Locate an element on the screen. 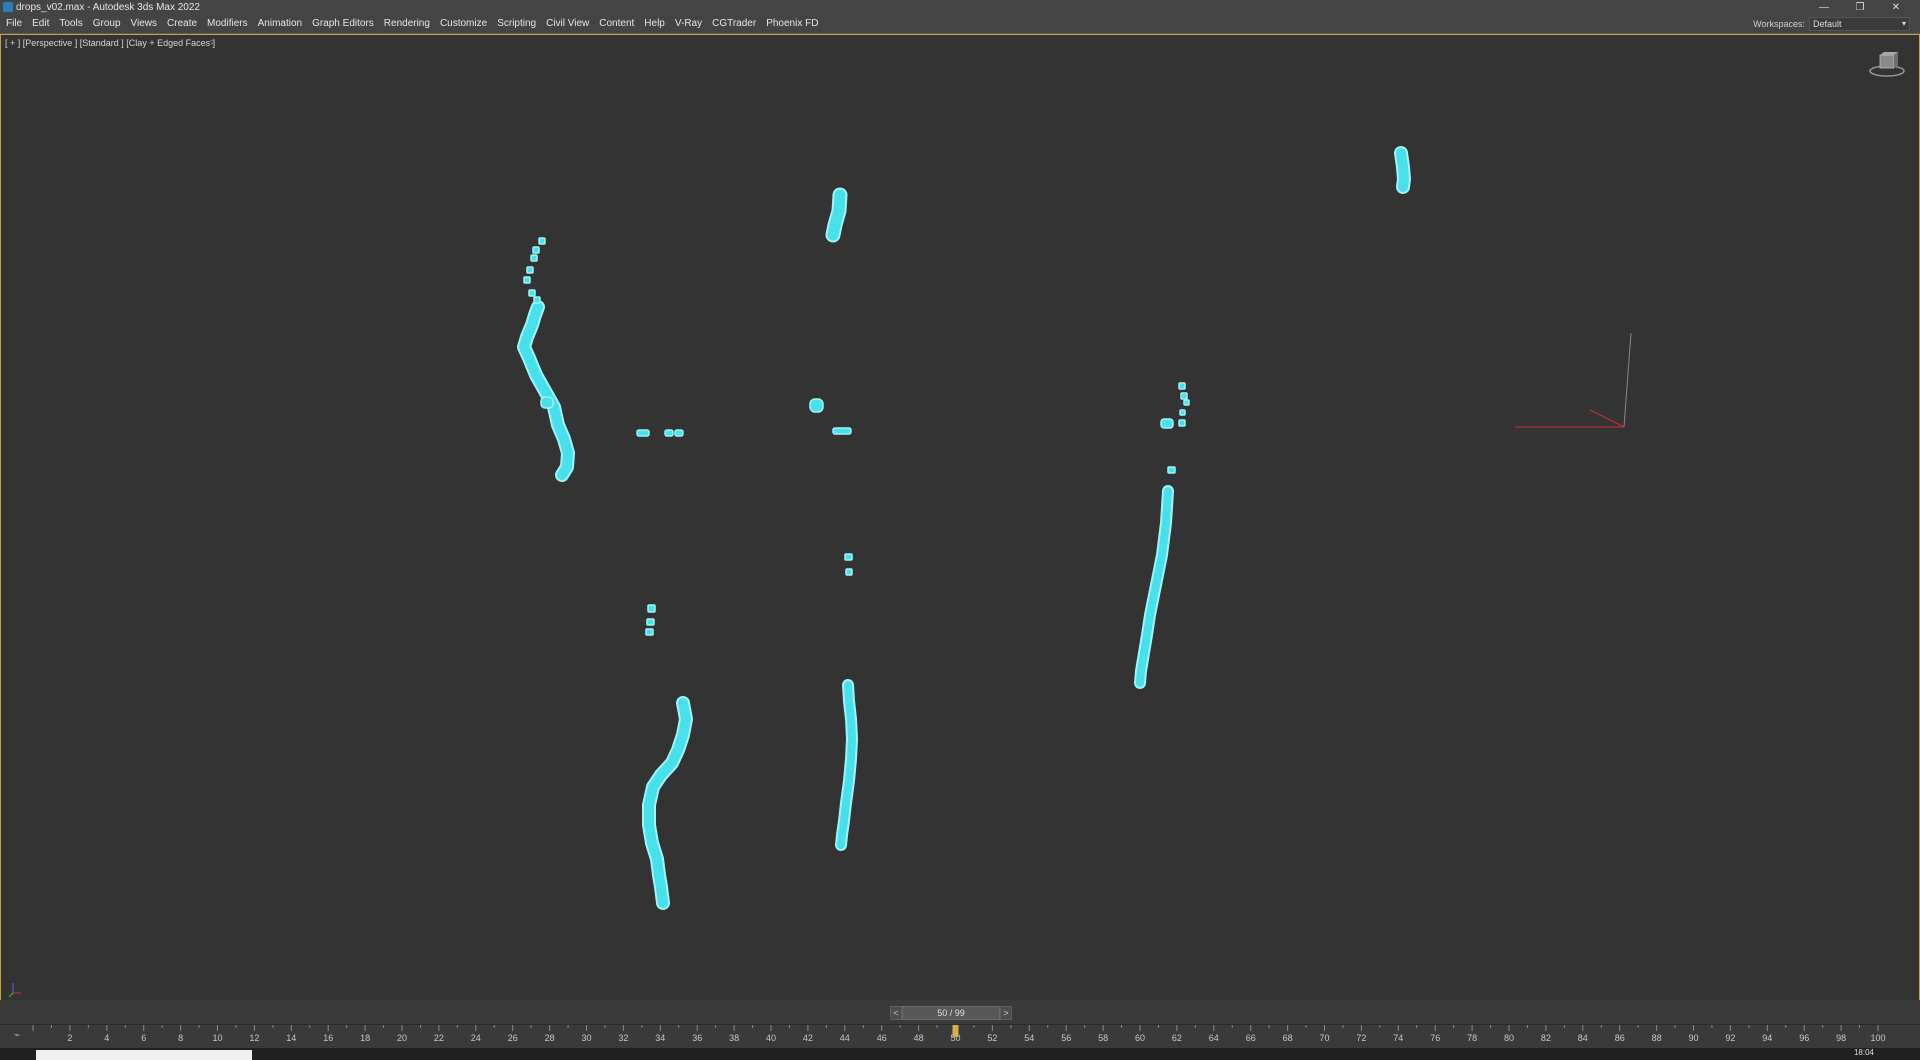 The width and height of the screenshot is (1920, 1060). ruler-tick-label: 84 is located at coordinates (1583, 1038).